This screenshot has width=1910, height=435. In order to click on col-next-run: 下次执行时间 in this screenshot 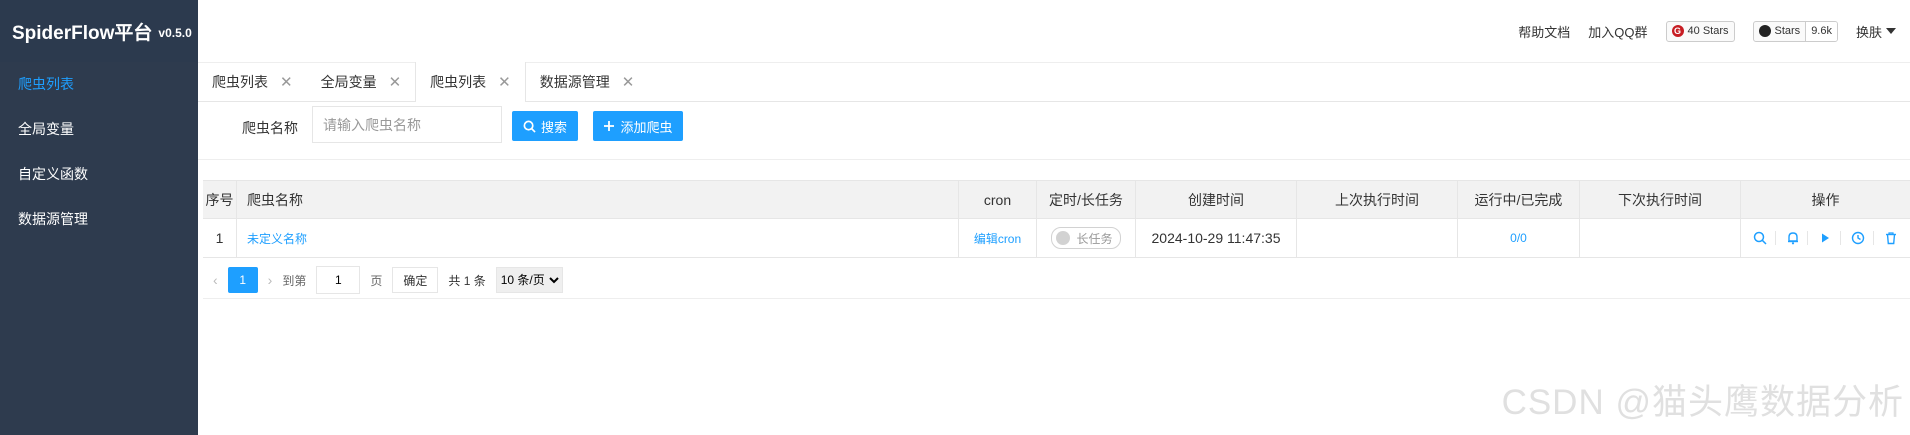, I will do `click(1660, 199)`.